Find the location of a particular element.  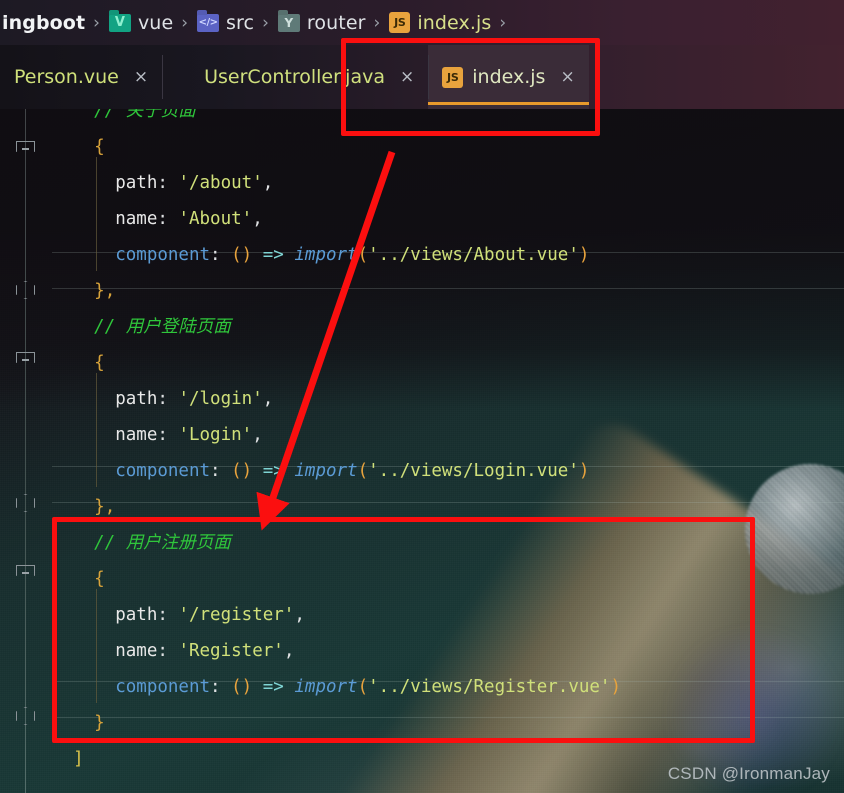

folder-vue-icon: V is located at coordinates (119, 22).